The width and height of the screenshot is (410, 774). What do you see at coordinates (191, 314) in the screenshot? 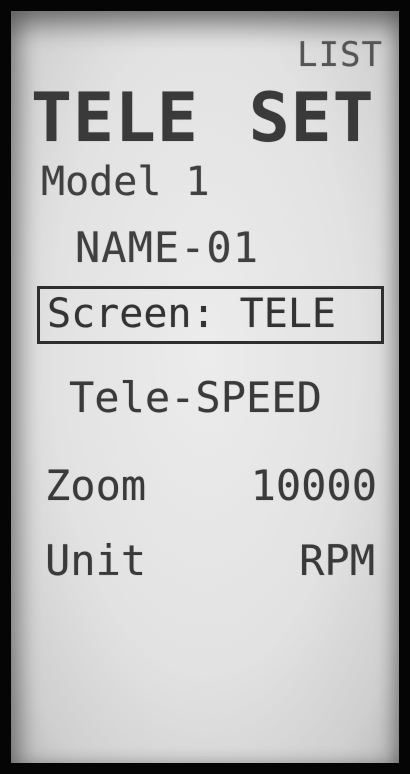
I see `screen-setting-item: Screen: TELE` at bounding box center [191, 314].